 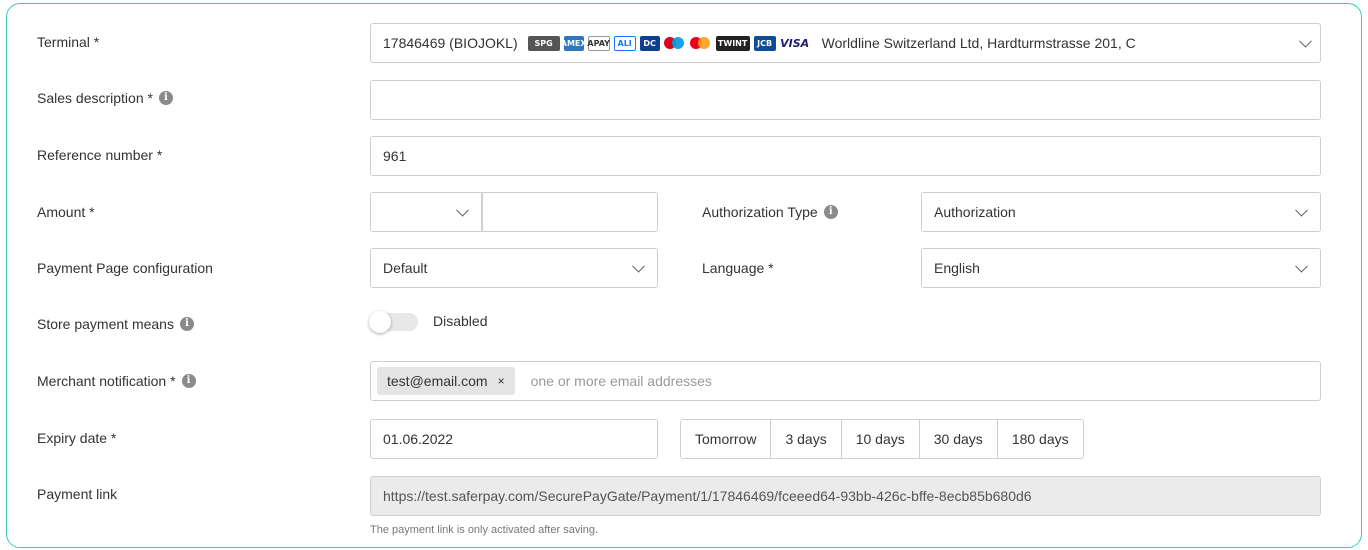 I want to click on sales-description-label: Sales description * i, so click(x=105, y=98).